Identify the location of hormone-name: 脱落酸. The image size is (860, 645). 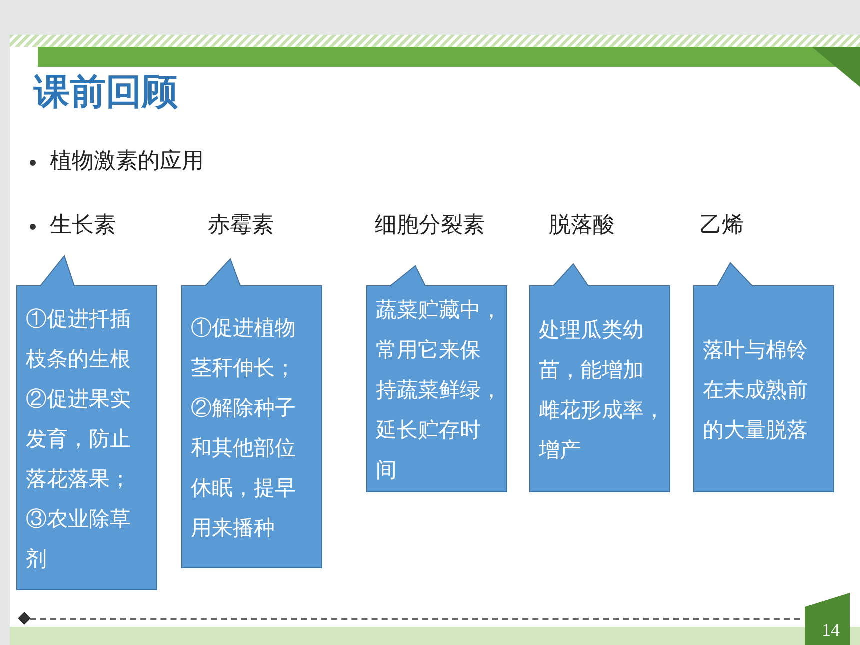
(582, 226).